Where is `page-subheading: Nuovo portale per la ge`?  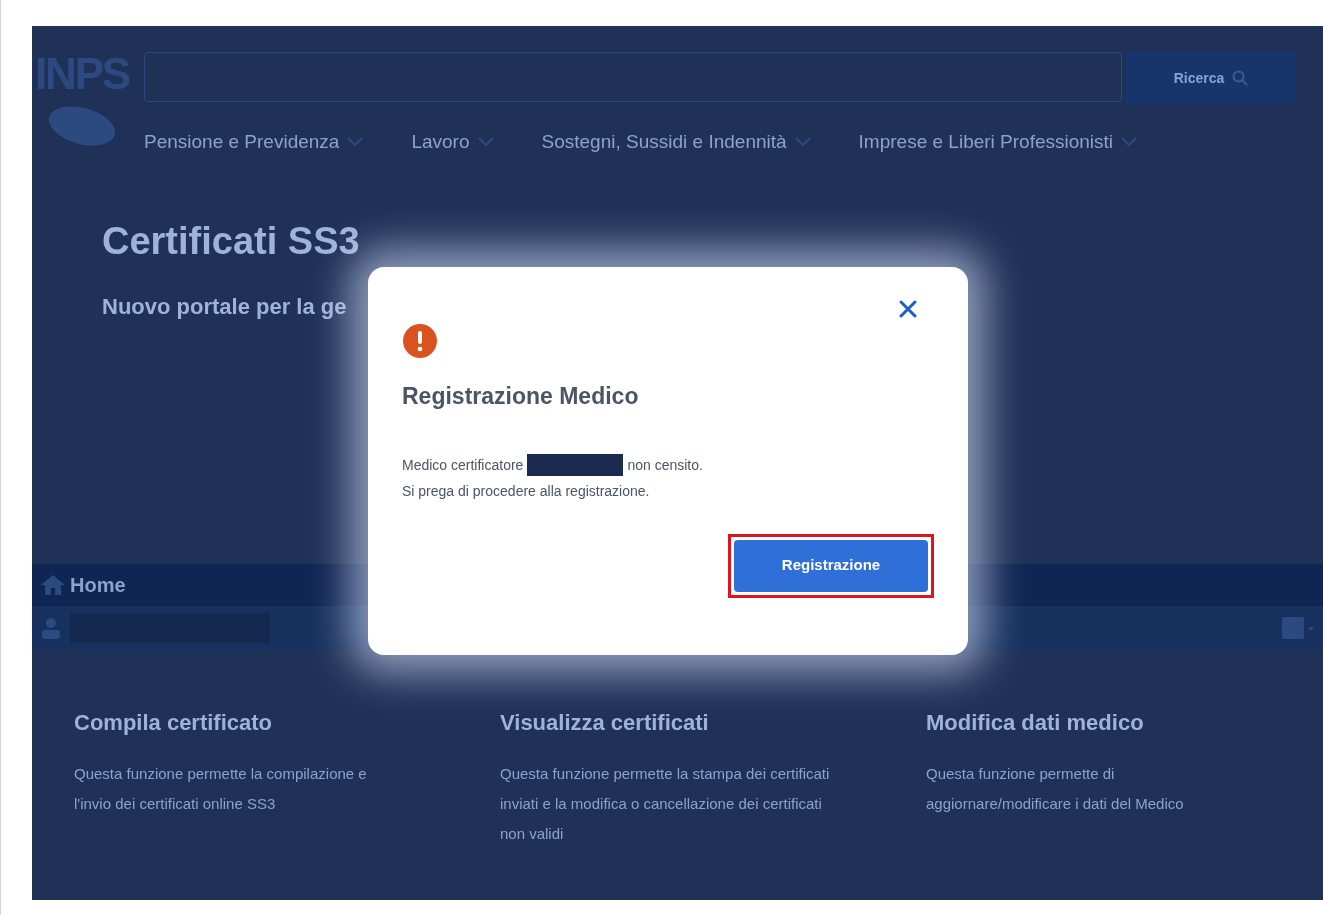 page-subheading: Nuovo portale per la ge is located at coordinates (224, 306).